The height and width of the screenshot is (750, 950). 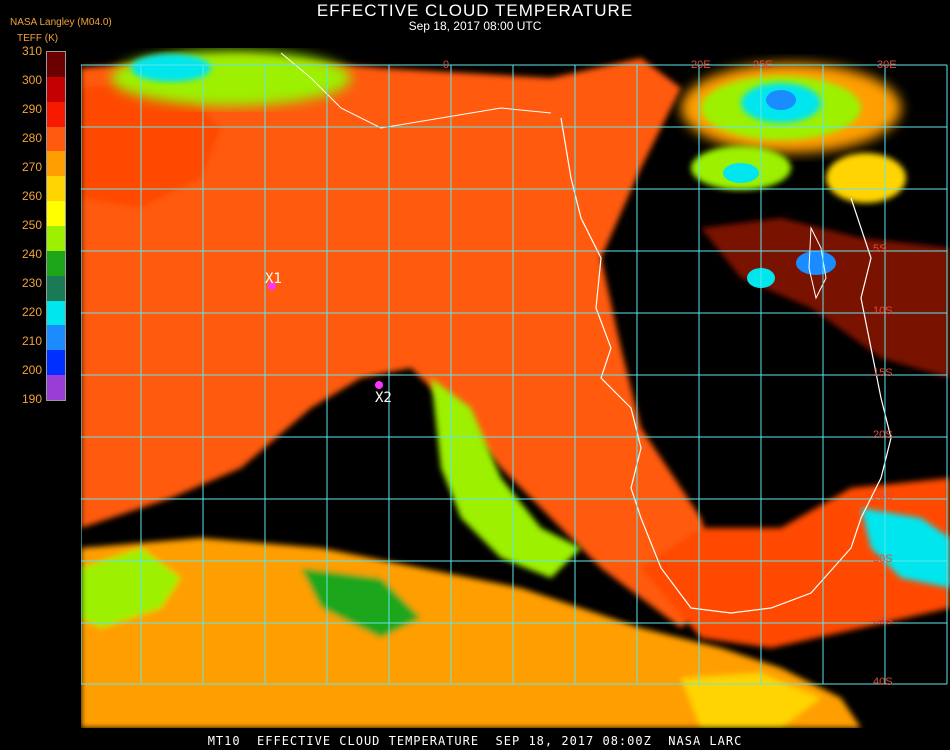 What do you see at coordinates (763, 65) in the screenshot?
I see `longitude-label: 25E` at bounding box center [763, 65].